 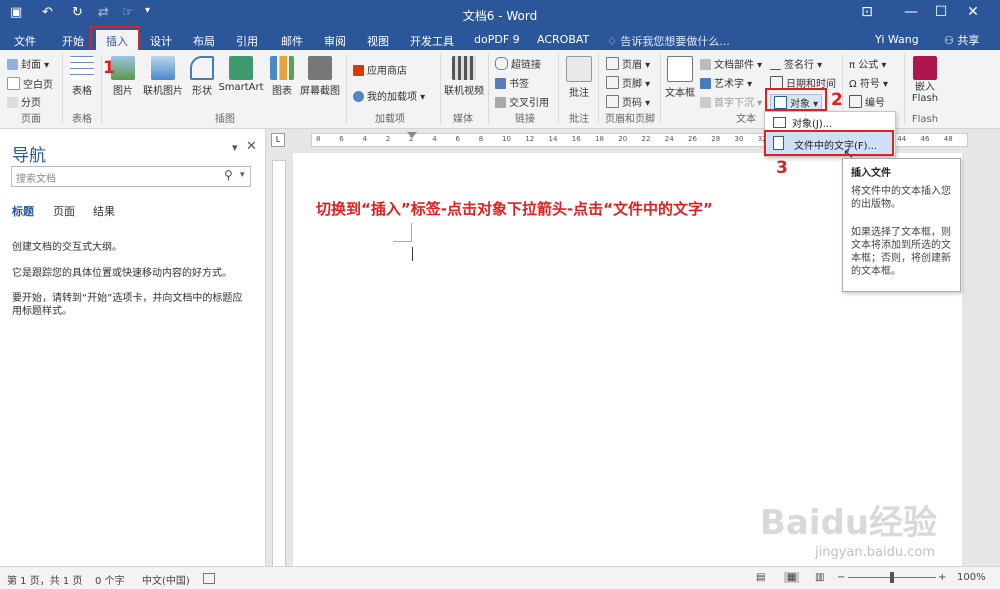 What do you see at coordinates (64, 211) in the screenshot?
I see `nav-tab-pages: 页面` at bounding box center [64, 211].